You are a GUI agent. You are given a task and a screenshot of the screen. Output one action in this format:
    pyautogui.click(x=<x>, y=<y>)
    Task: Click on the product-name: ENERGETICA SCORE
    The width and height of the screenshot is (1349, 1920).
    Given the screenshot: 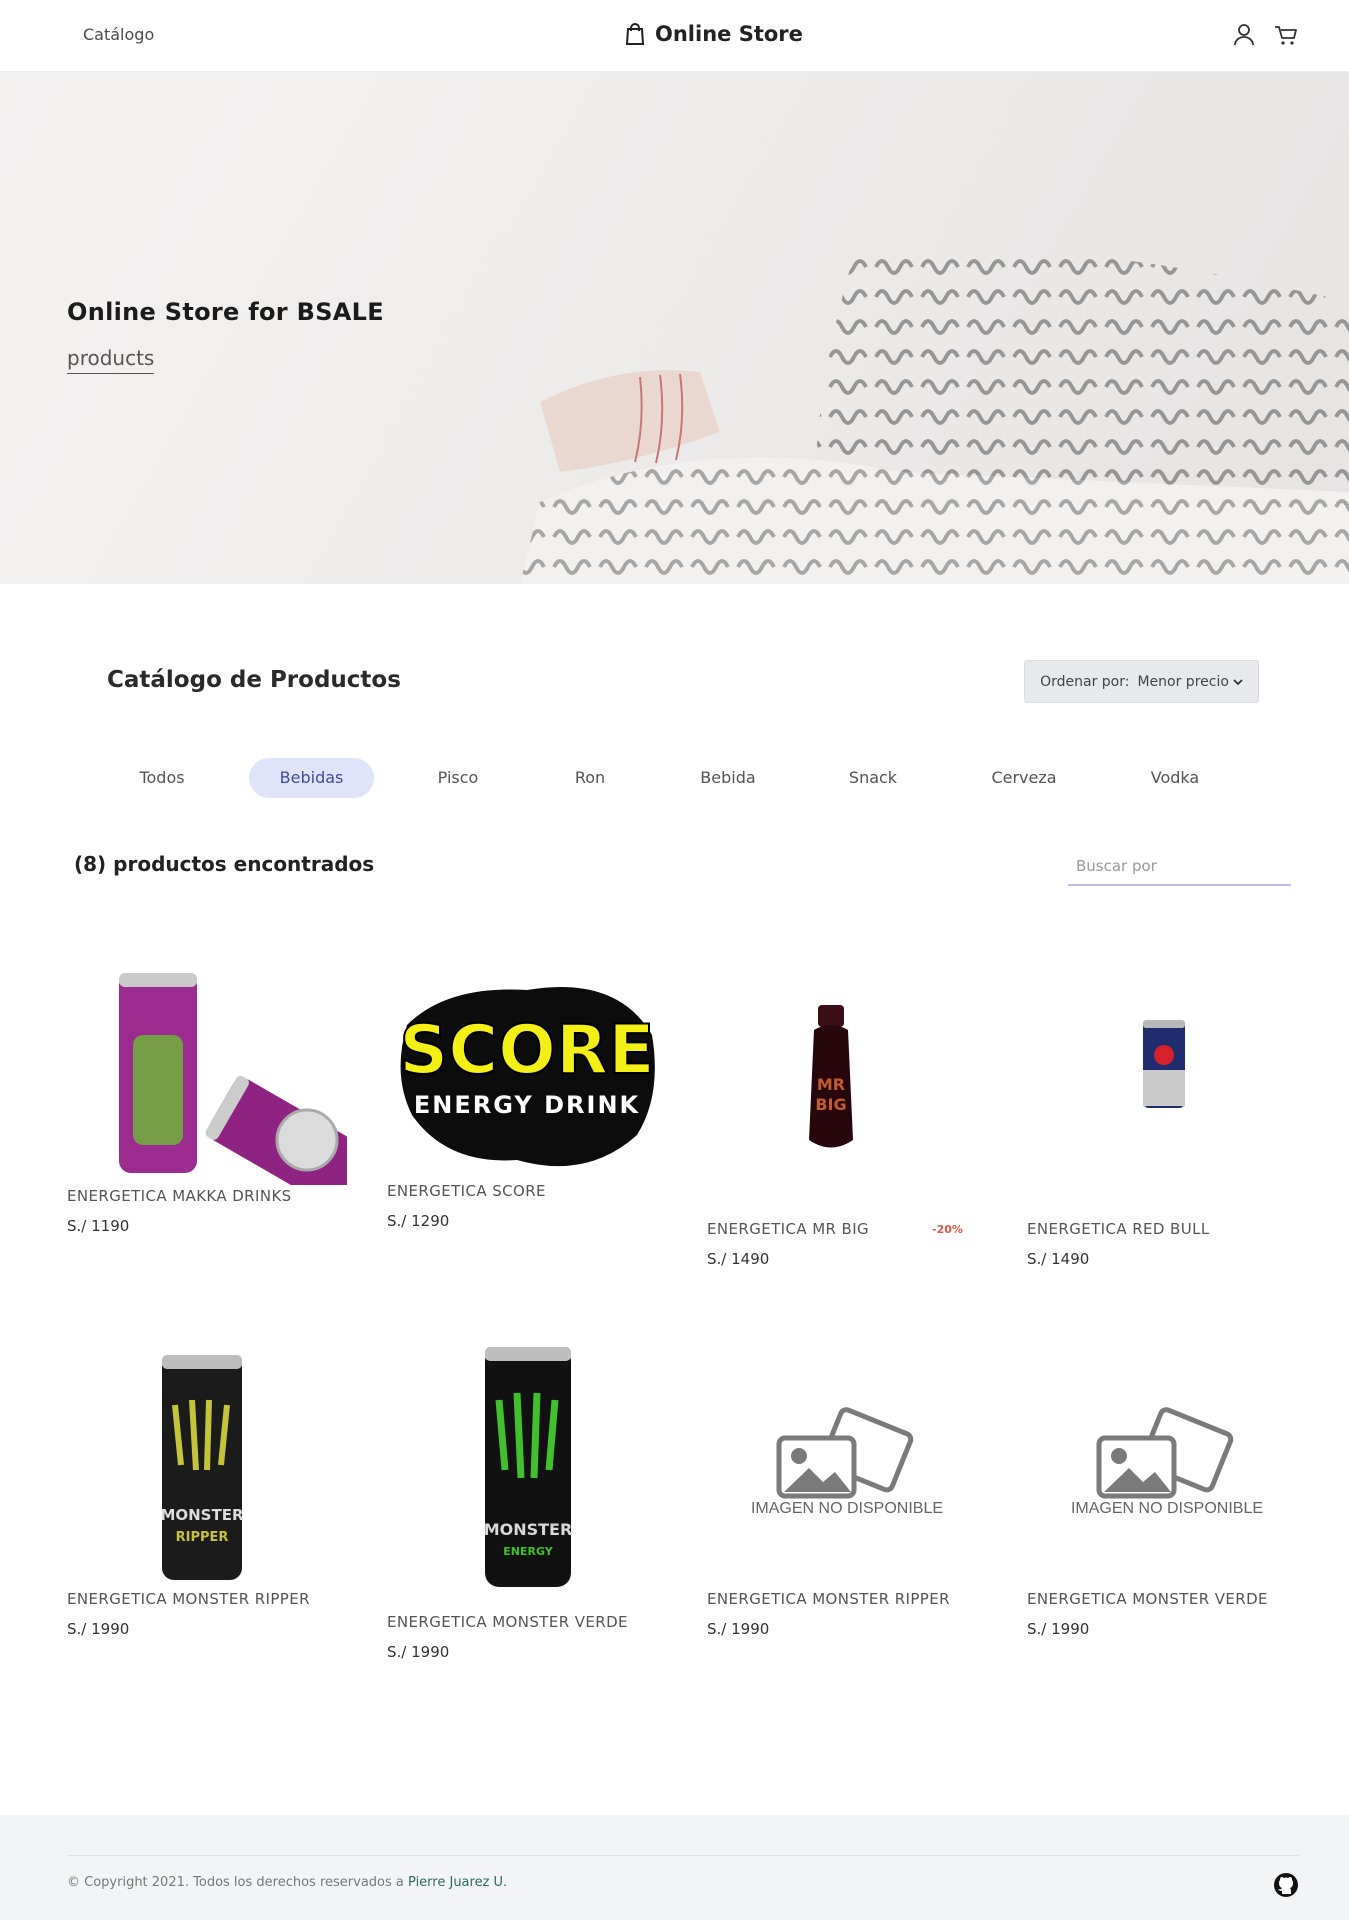 What is the action you would take?
    pyautogui.click(x=527, y=1191)
    